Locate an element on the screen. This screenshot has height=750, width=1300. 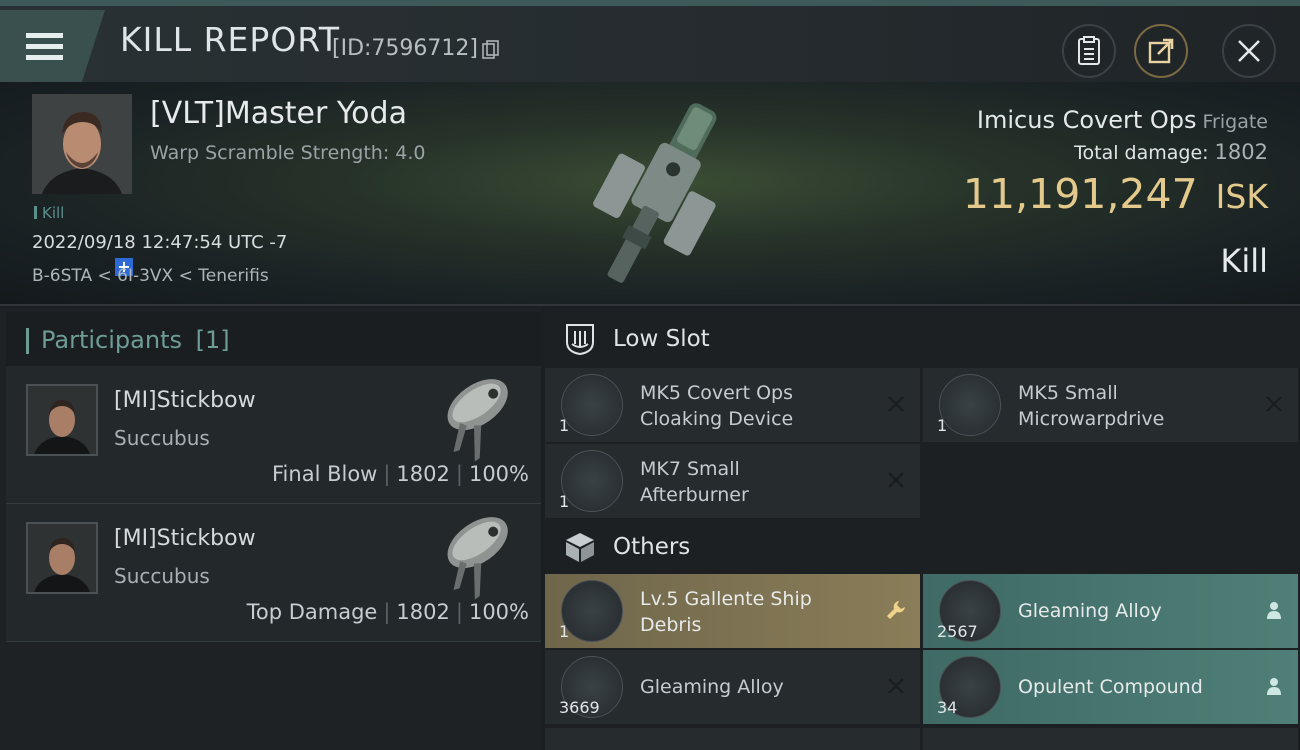
ship-debris-icon is located at coordinates (592, 611).